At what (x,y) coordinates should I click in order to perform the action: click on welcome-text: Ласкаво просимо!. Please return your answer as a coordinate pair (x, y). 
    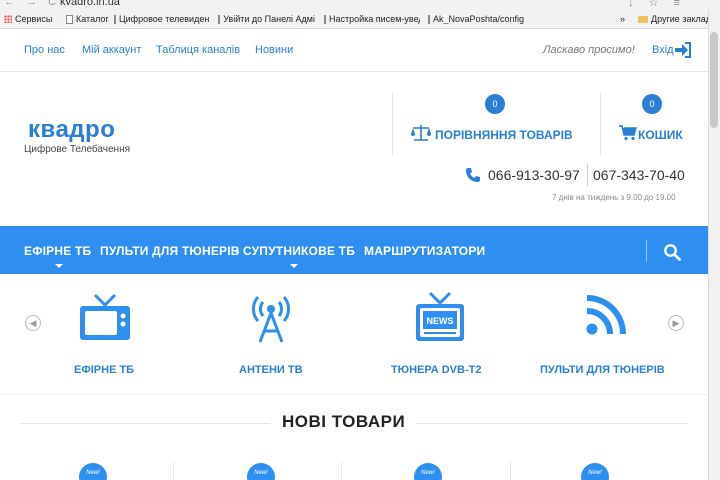
    Looking at the image, I should click on (589, 50).